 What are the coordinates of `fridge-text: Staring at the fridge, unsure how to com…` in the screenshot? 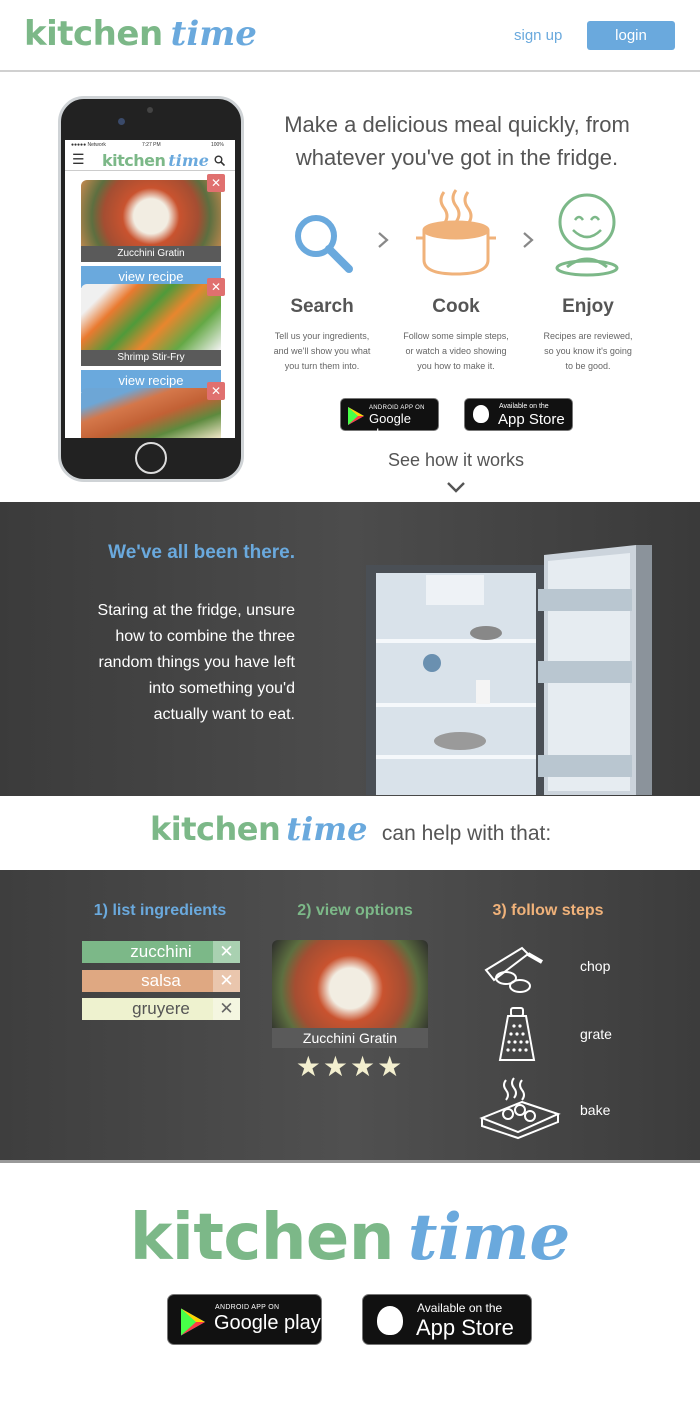 It's located at (196, 662).